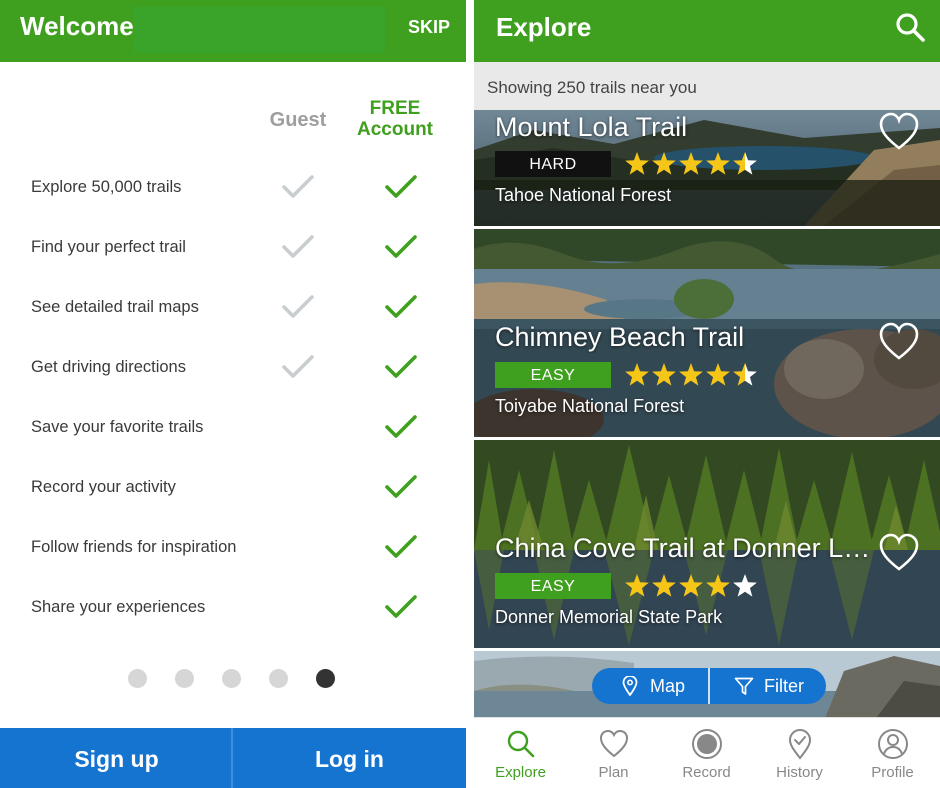  I want to click on filter-label: Filter, so click(784, 686).